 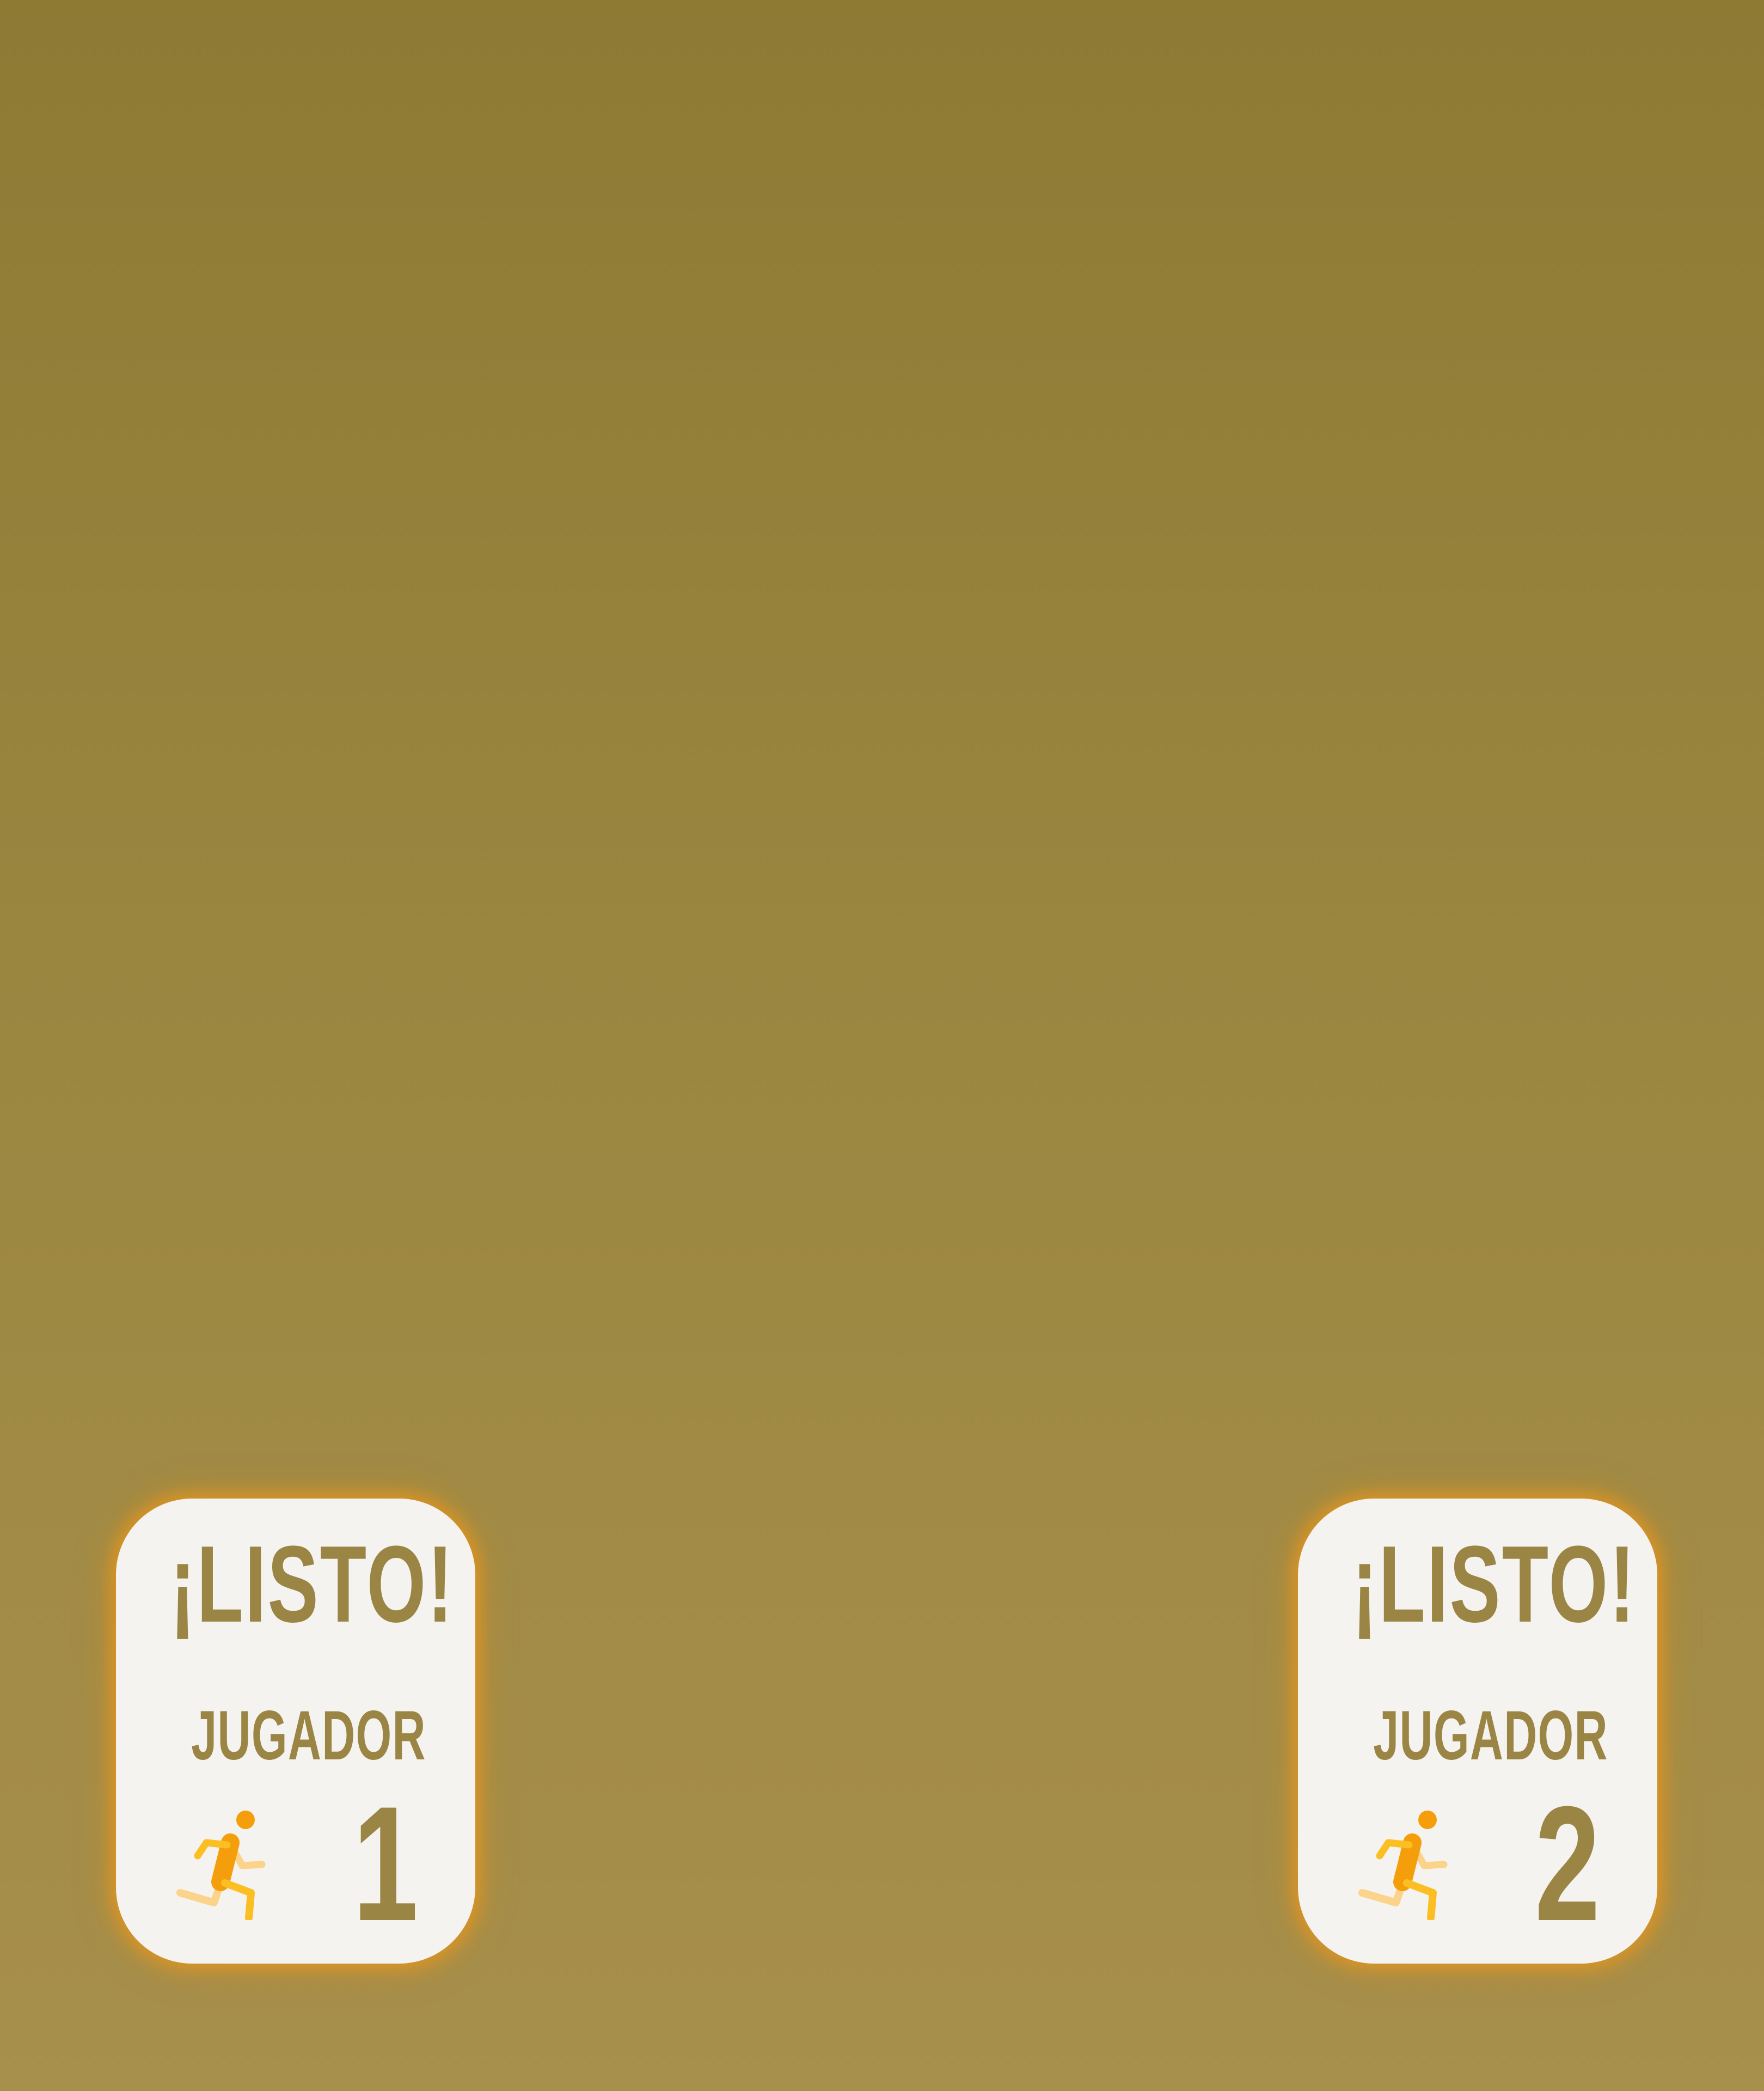 I want to click on player-number: 2, so click(x=1567, y=1863).